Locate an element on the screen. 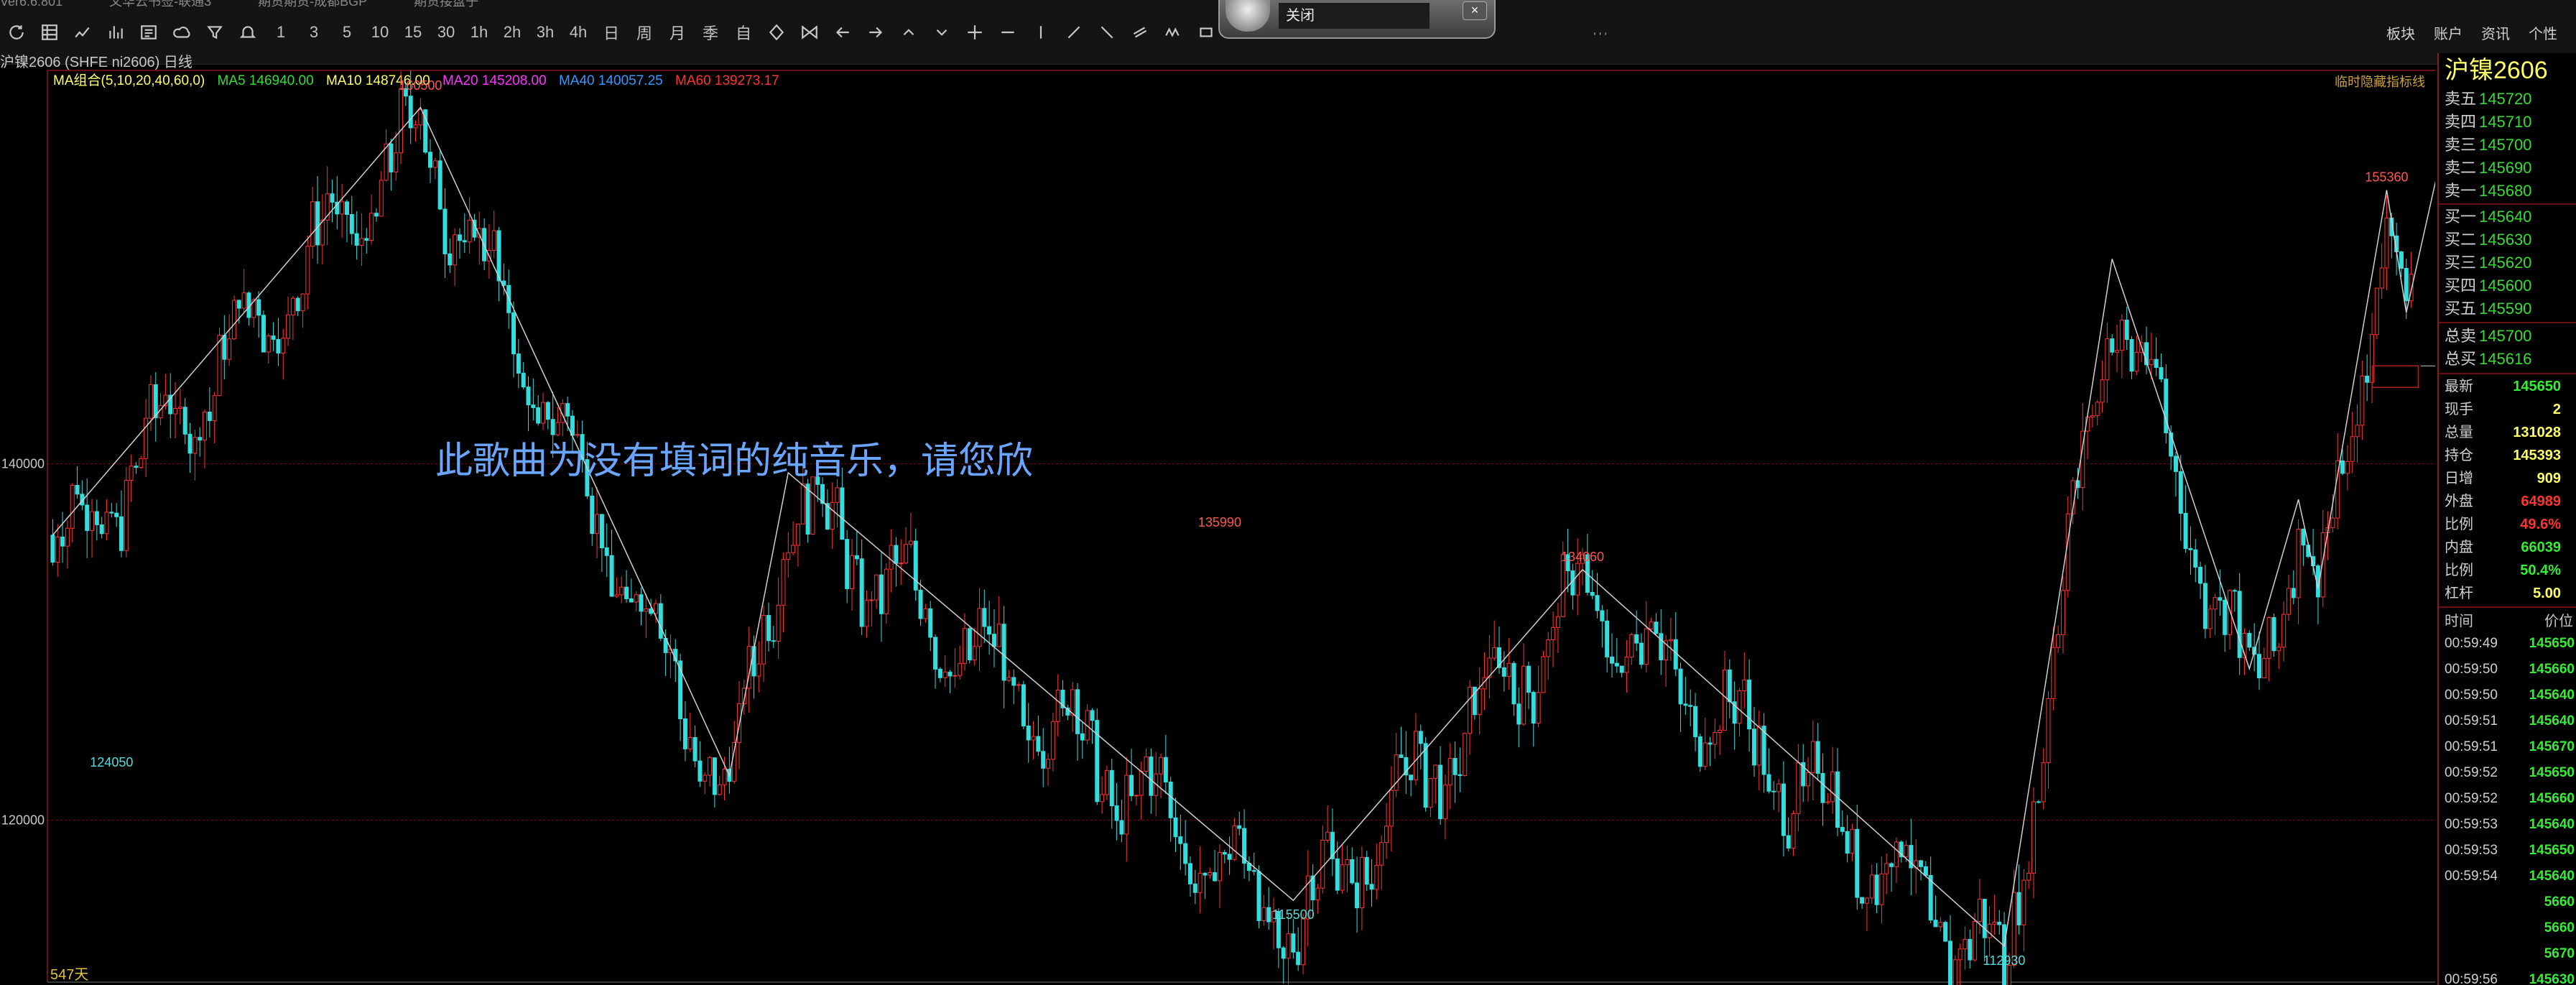 The height and width of the screenshot is (985, 2576). arrow-left-icon is located at coordinates (842, 32).